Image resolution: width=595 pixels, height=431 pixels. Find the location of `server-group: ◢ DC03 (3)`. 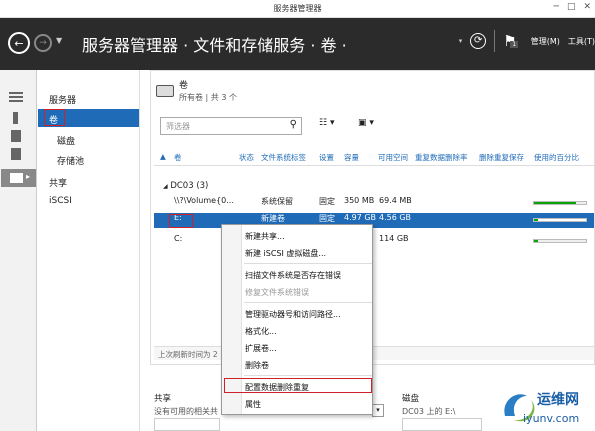

server-group: ◢ DC03 (3) is located at coordinates (185, 186).